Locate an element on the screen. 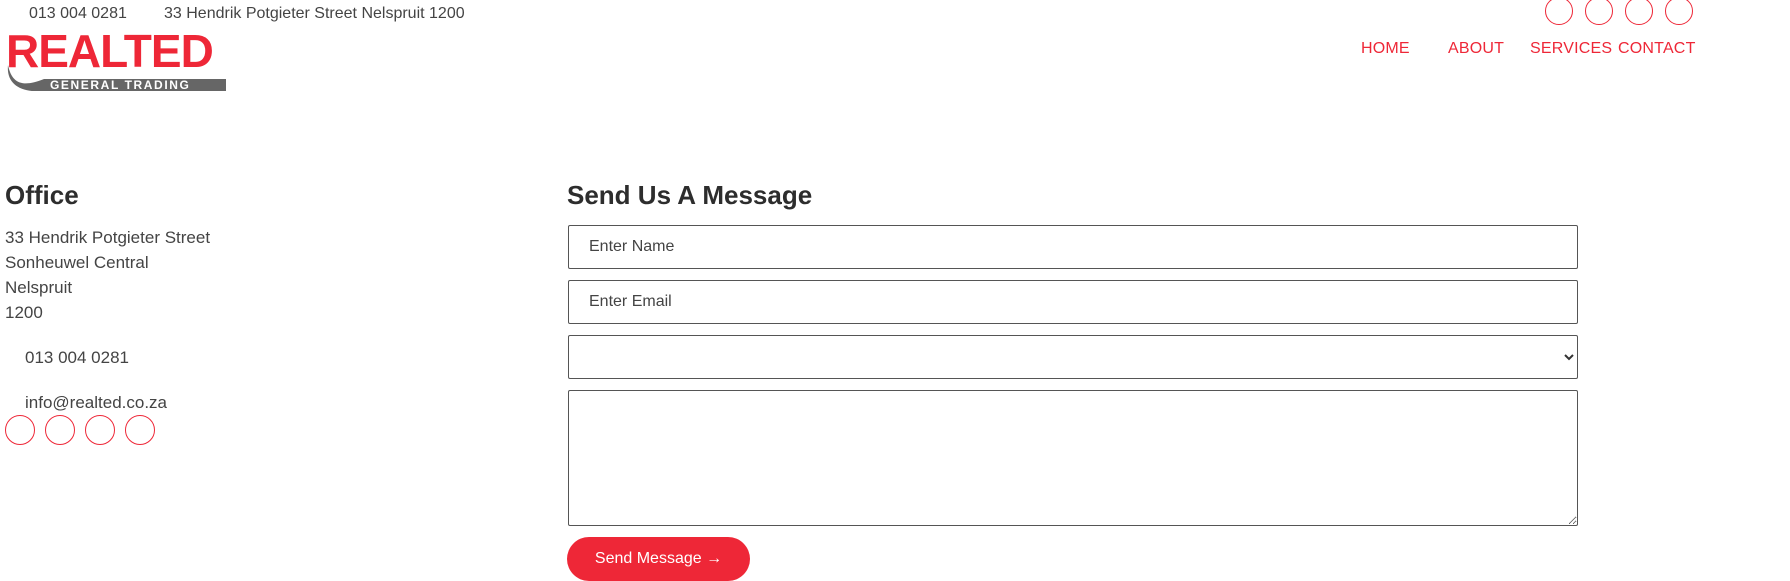 This screenshot has width=1790, height=581. nav-home: HOME is located at coordinates (1385, 49).